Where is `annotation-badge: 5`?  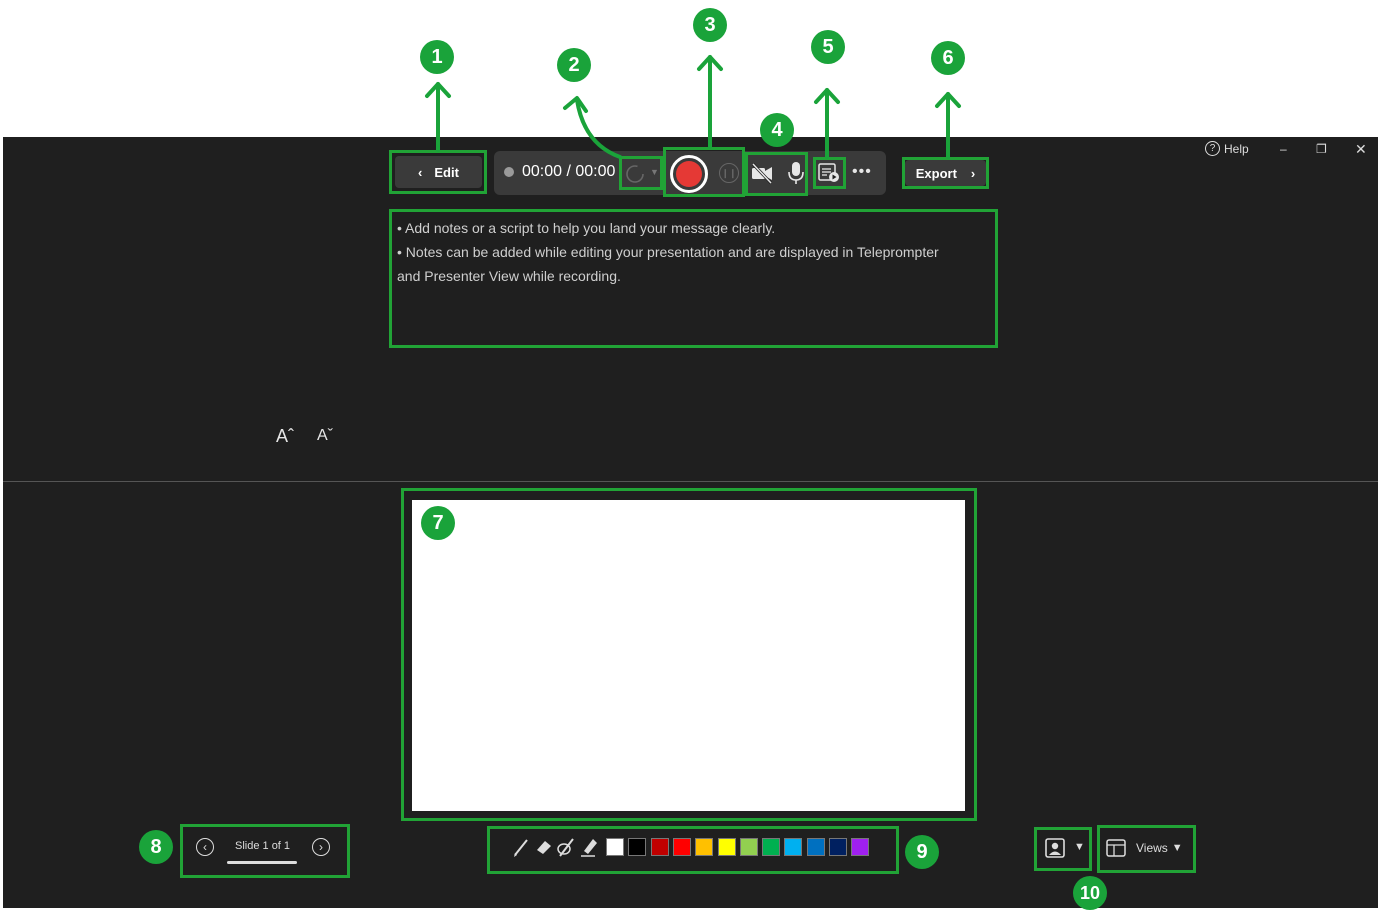
annotation-badge: 5 is located at coordinates (828, 47).